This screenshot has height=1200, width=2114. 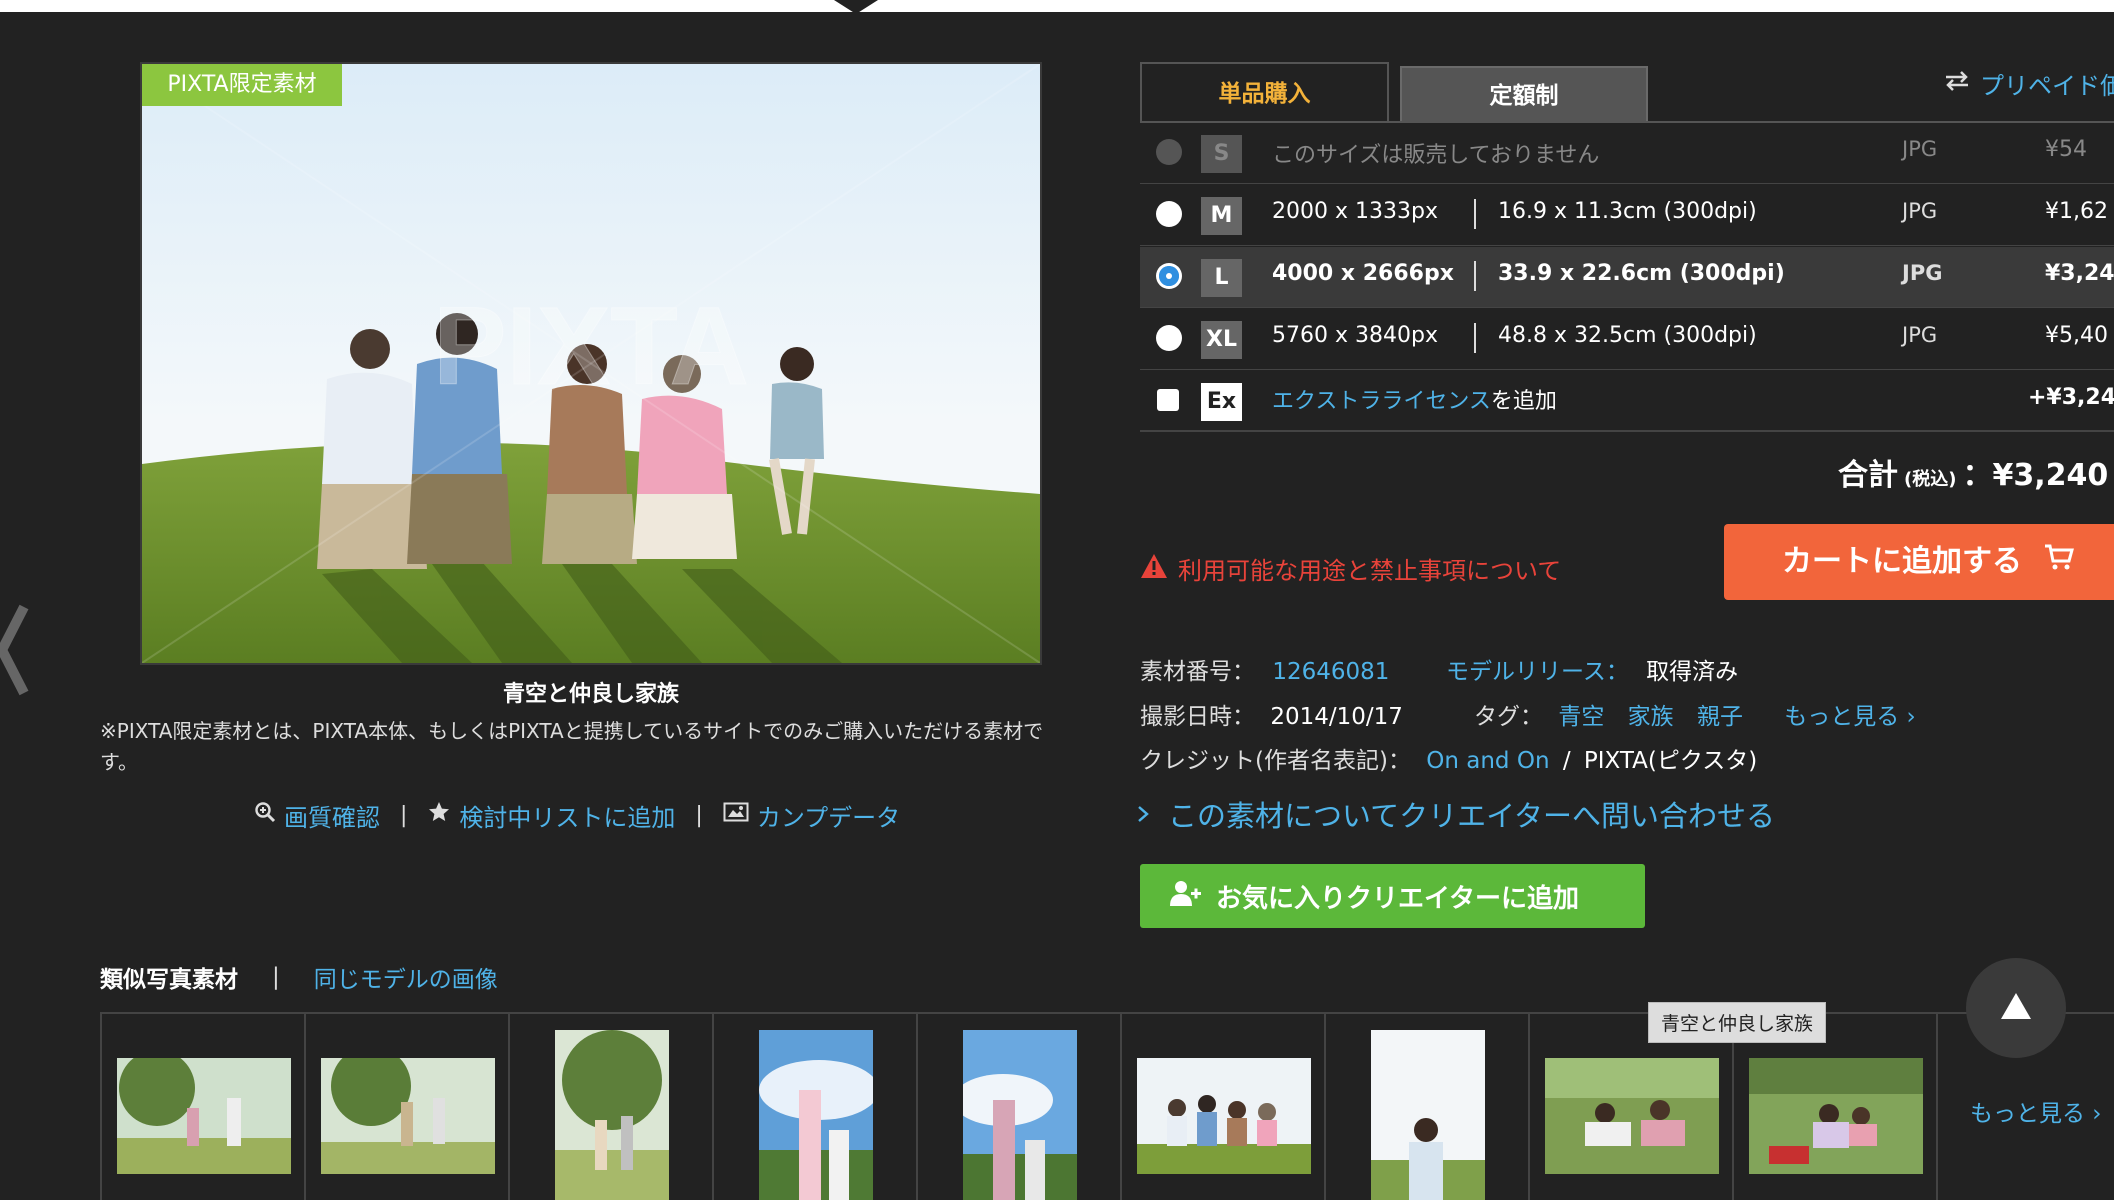 I want to click on arrow-up-icon, so click(x=2016, y=1008).